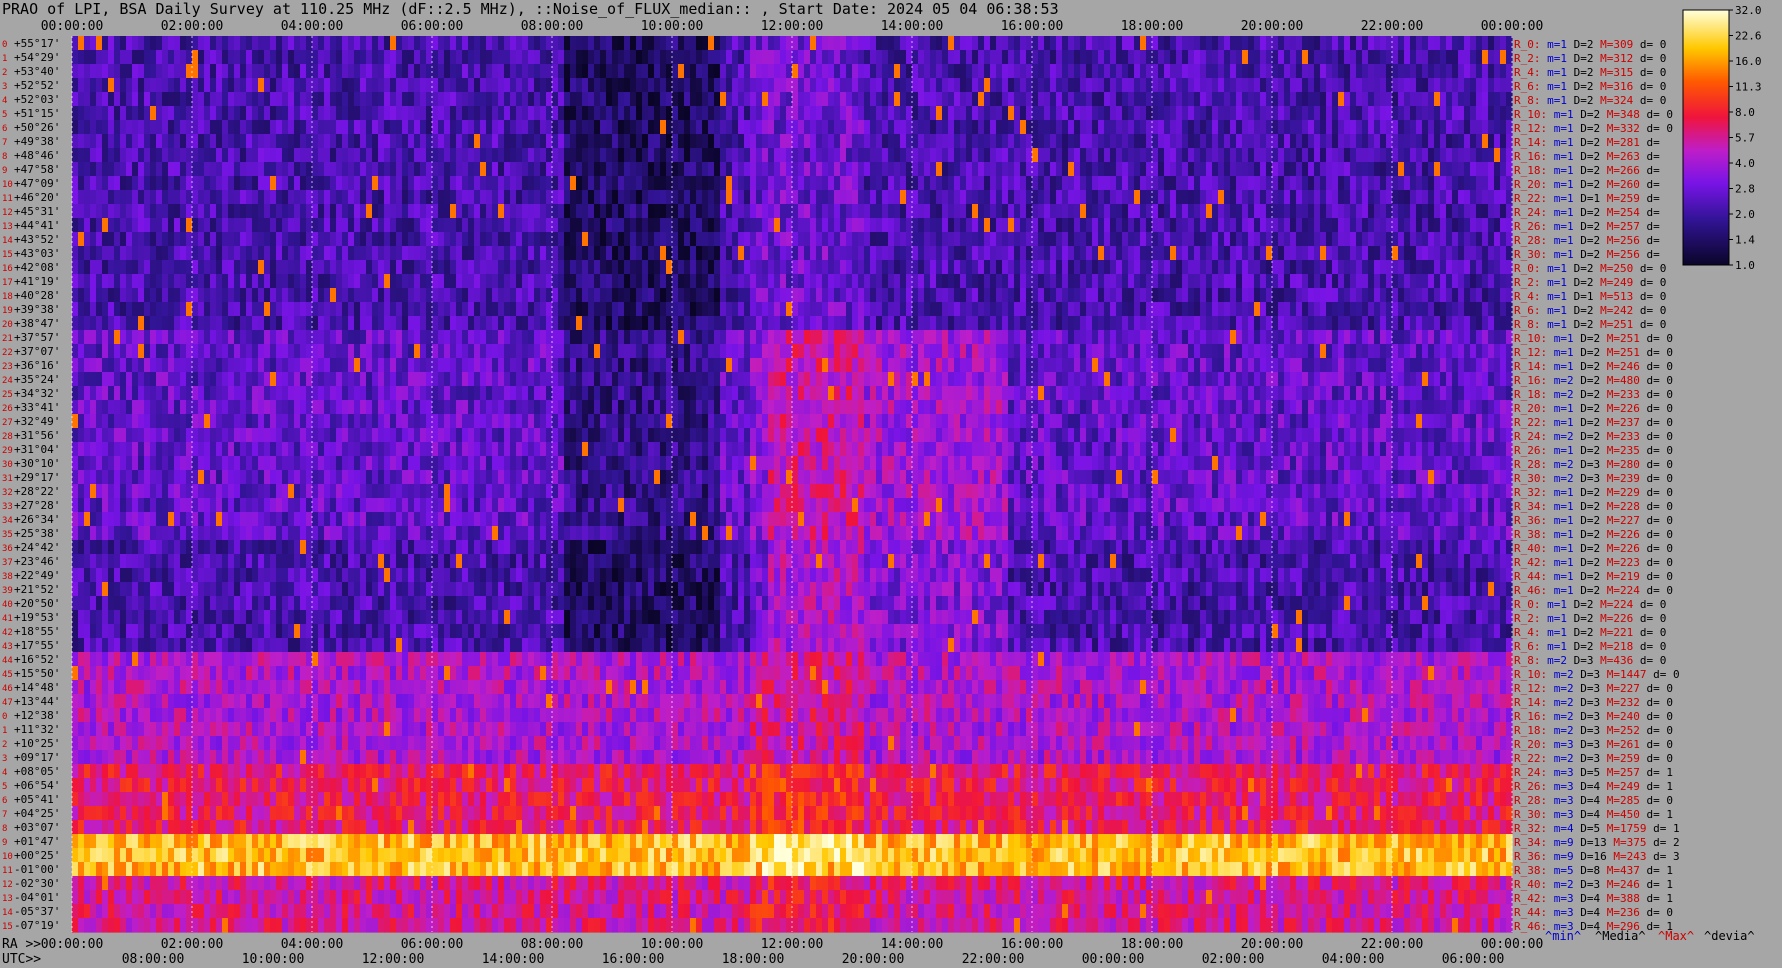 The height and width of the screenshot is (968, 1782). I want to click on row-index-label: 29, so click(7, 451).